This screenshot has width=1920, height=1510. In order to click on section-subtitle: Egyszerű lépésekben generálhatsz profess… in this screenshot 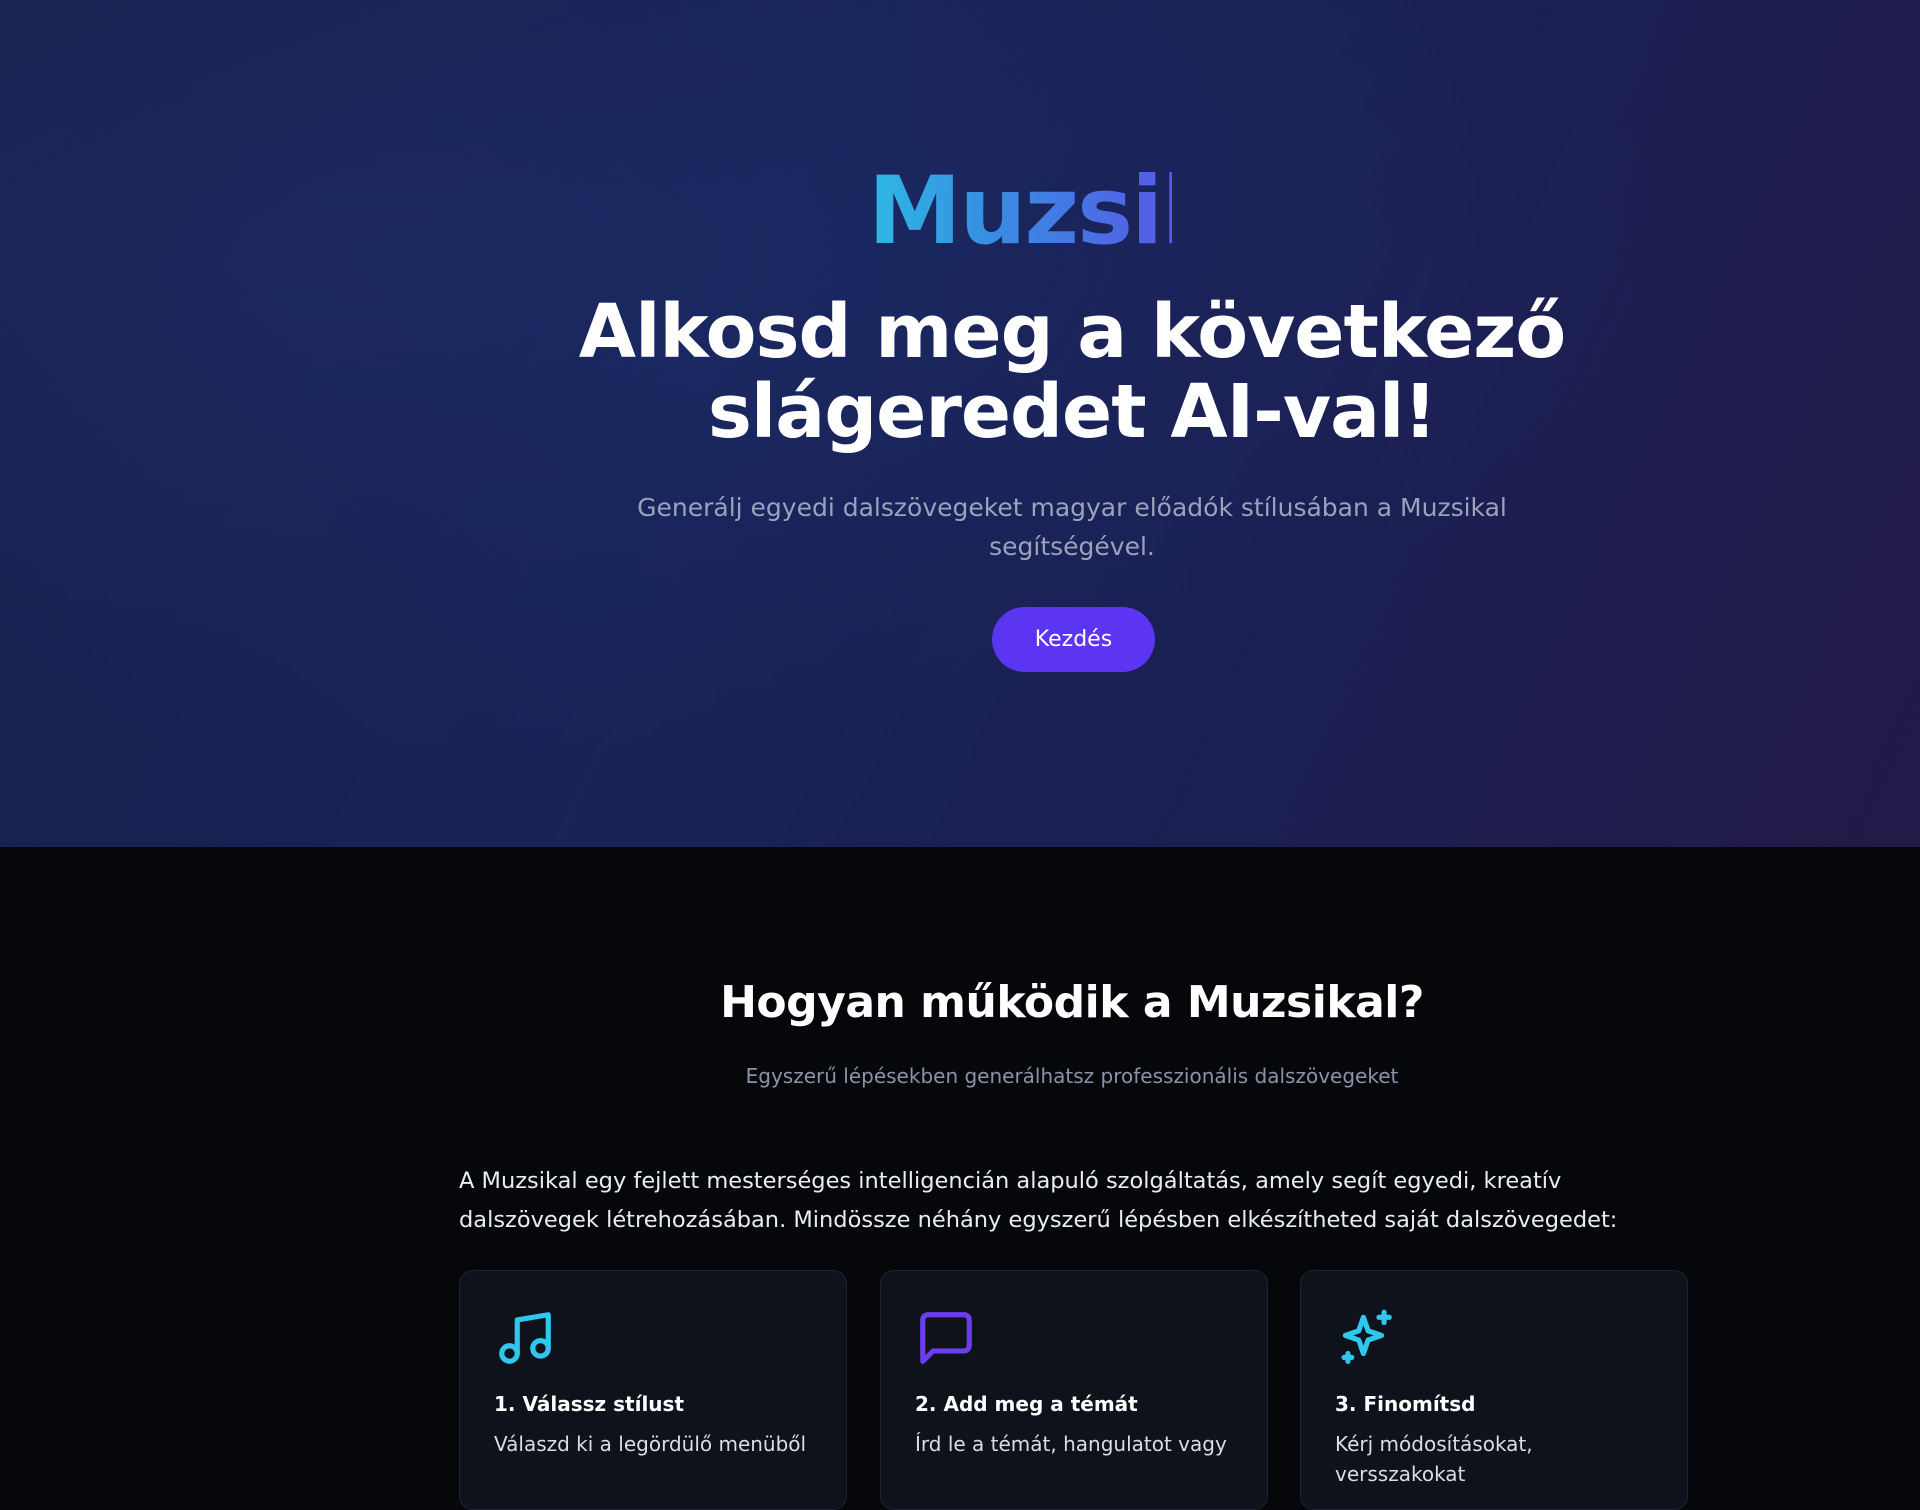, I will do `click(1072, 1076)`.